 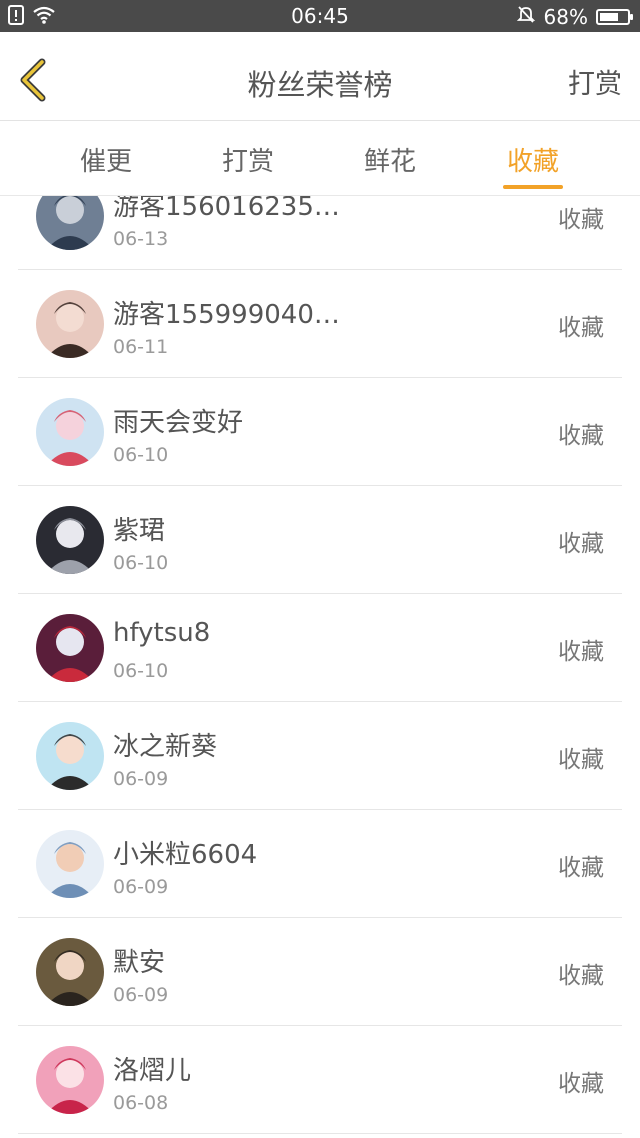 I want to click on app-header: 粉丝荣誉榜 打赏, so click(x=320, y=76).